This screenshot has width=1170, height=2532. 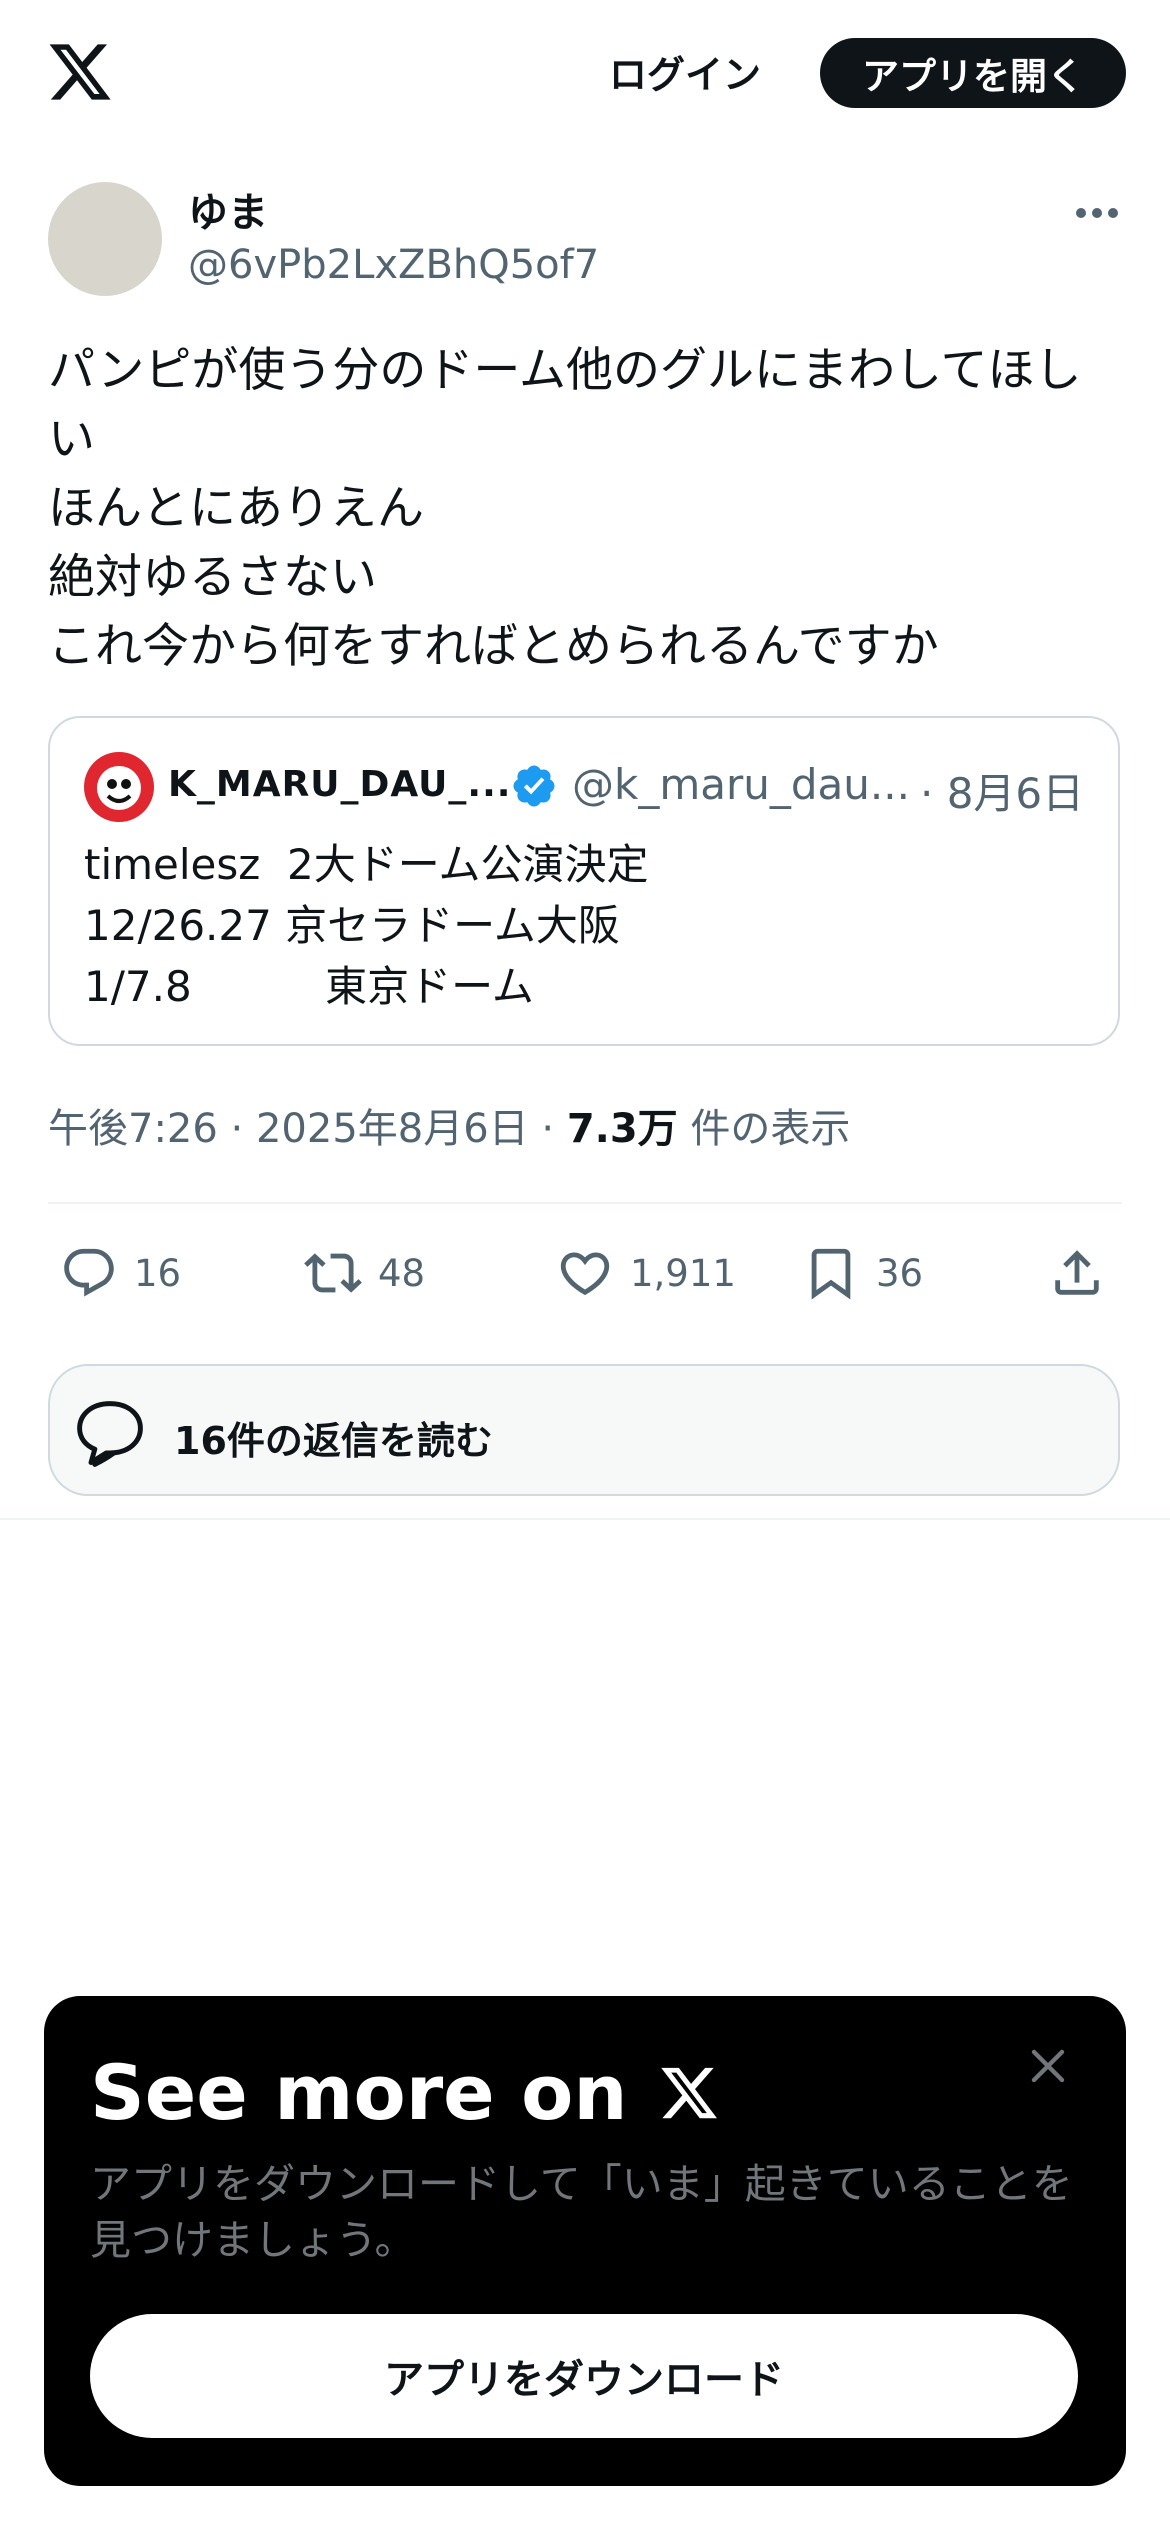 I want to click on quote-avatar, so click(x=119, y=787).